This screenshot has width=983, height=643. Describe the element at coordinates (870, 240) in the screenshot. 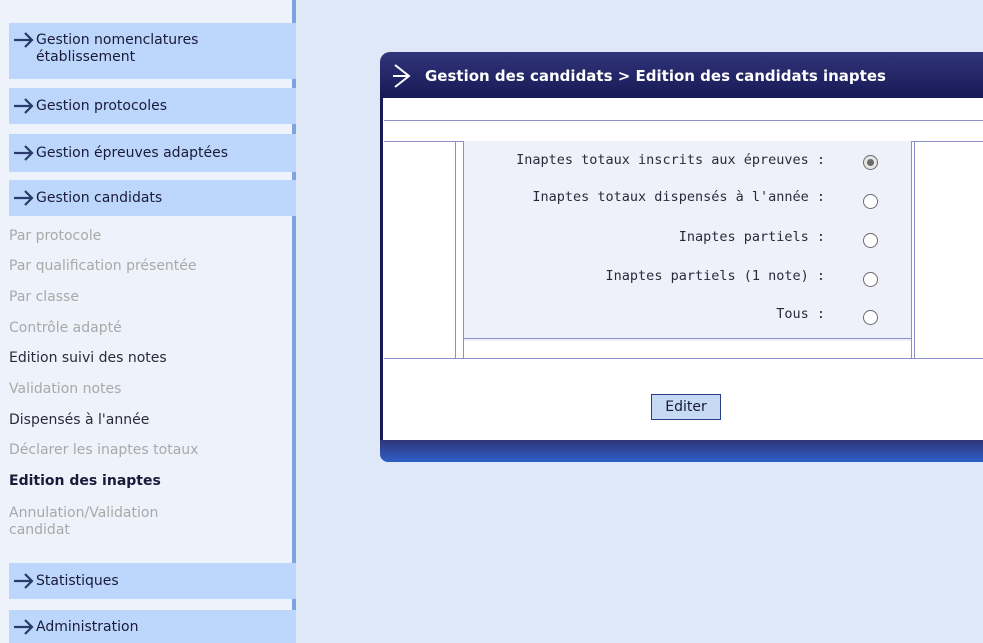

I see `radio-inaptes-partiels` at that location.